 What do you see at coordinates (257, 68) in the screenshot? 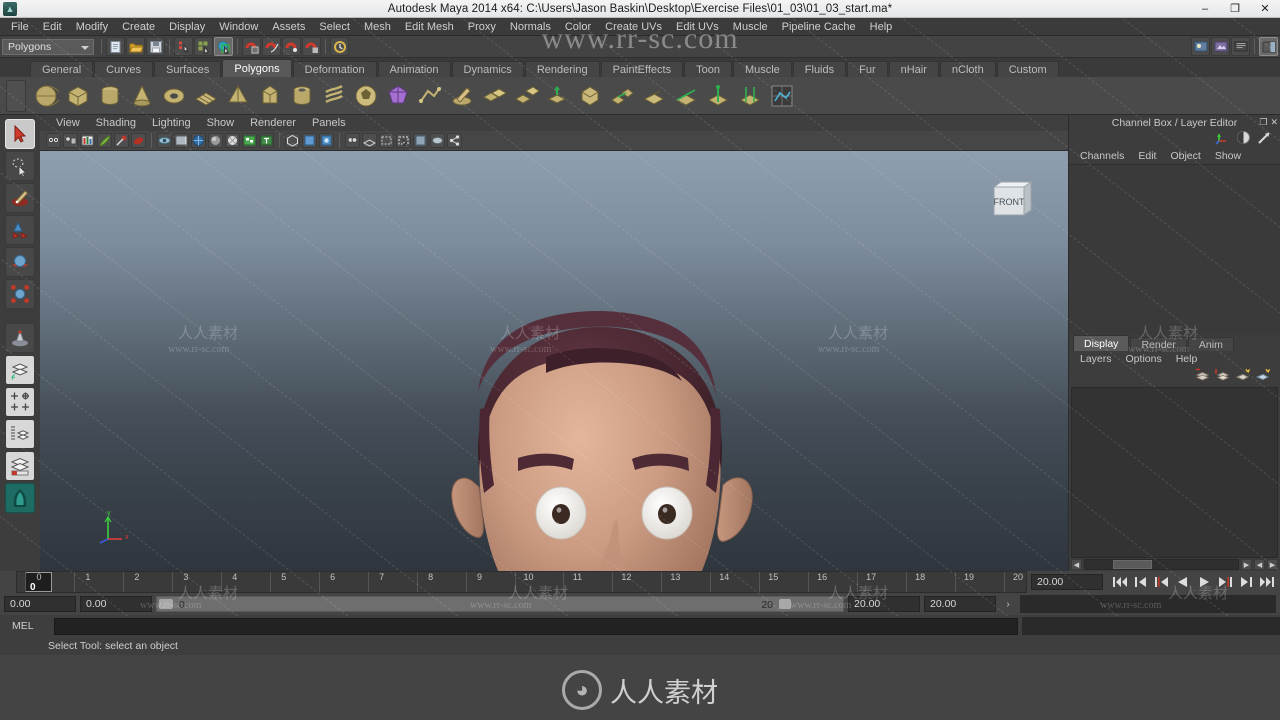
I see `shelf-tab-polygons: Polygons` at bounding box center [257, 68].